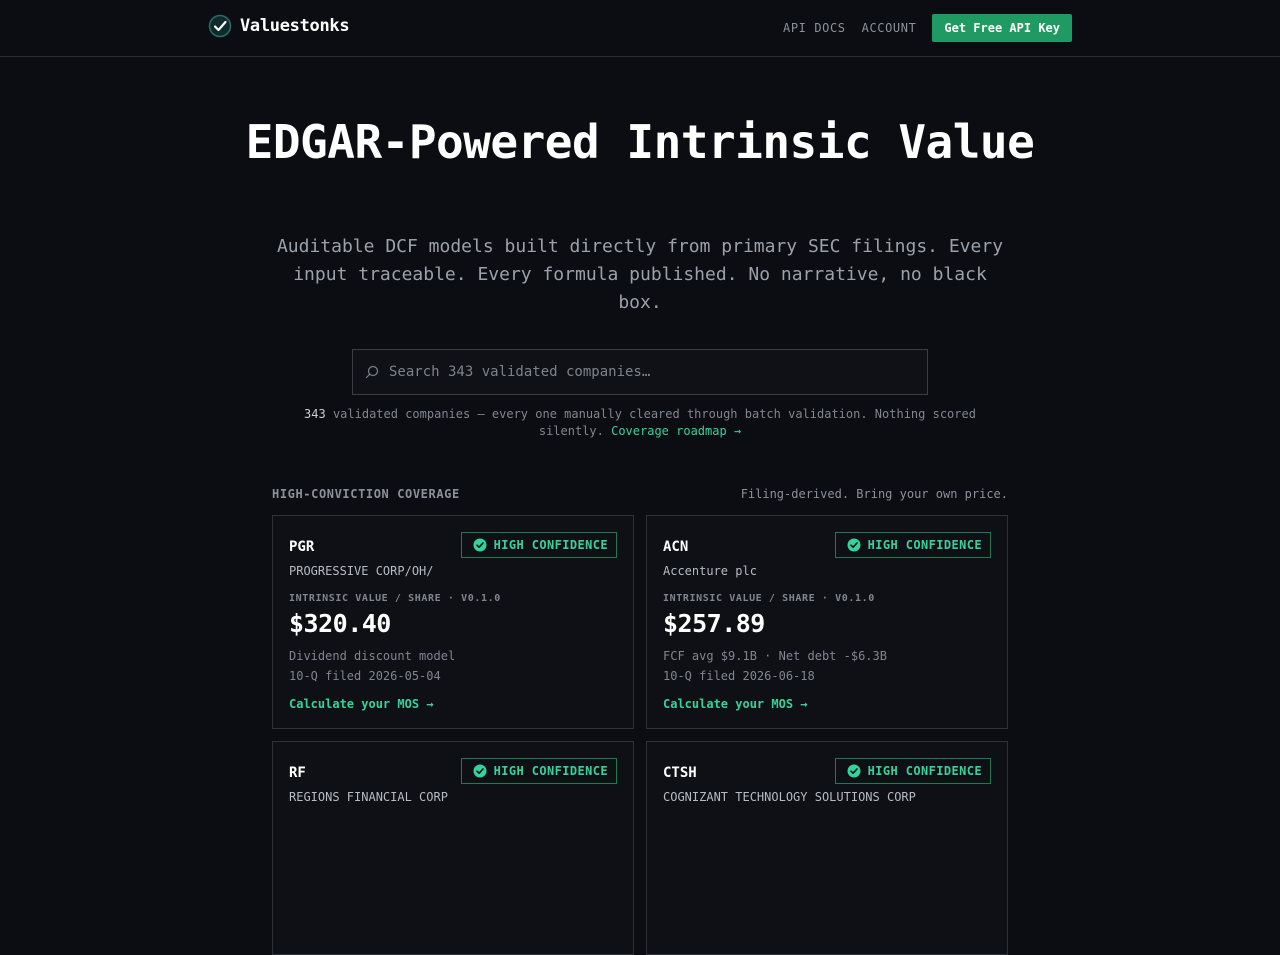 The image size is (1280, 955). What do you see at coordinates (814, 28) in the screenshot?
I see `nav-link-api-docs: API DOCS` at bounding box center [814, 28].